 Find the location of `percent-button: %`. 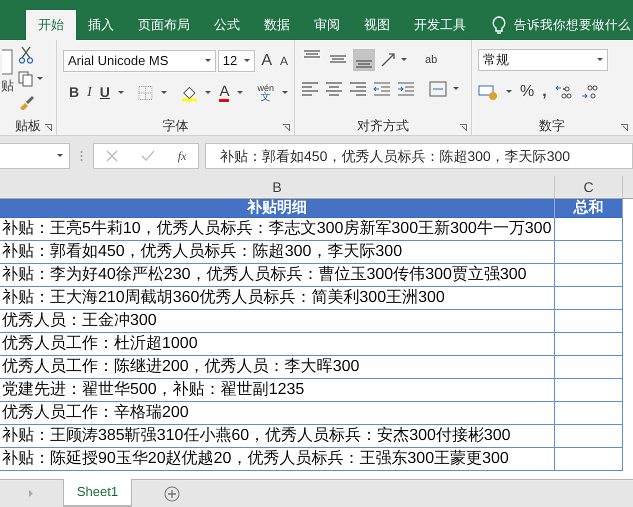

percent-button: % is located at coordinates (527, 92).